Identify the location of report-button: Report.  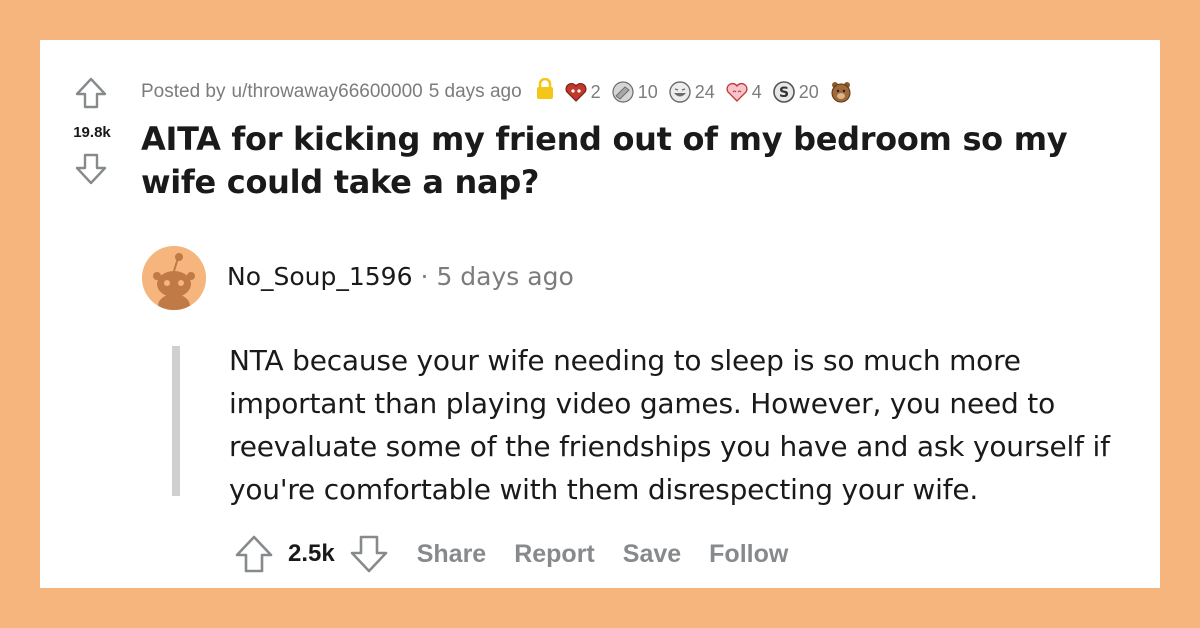
(554, 554).